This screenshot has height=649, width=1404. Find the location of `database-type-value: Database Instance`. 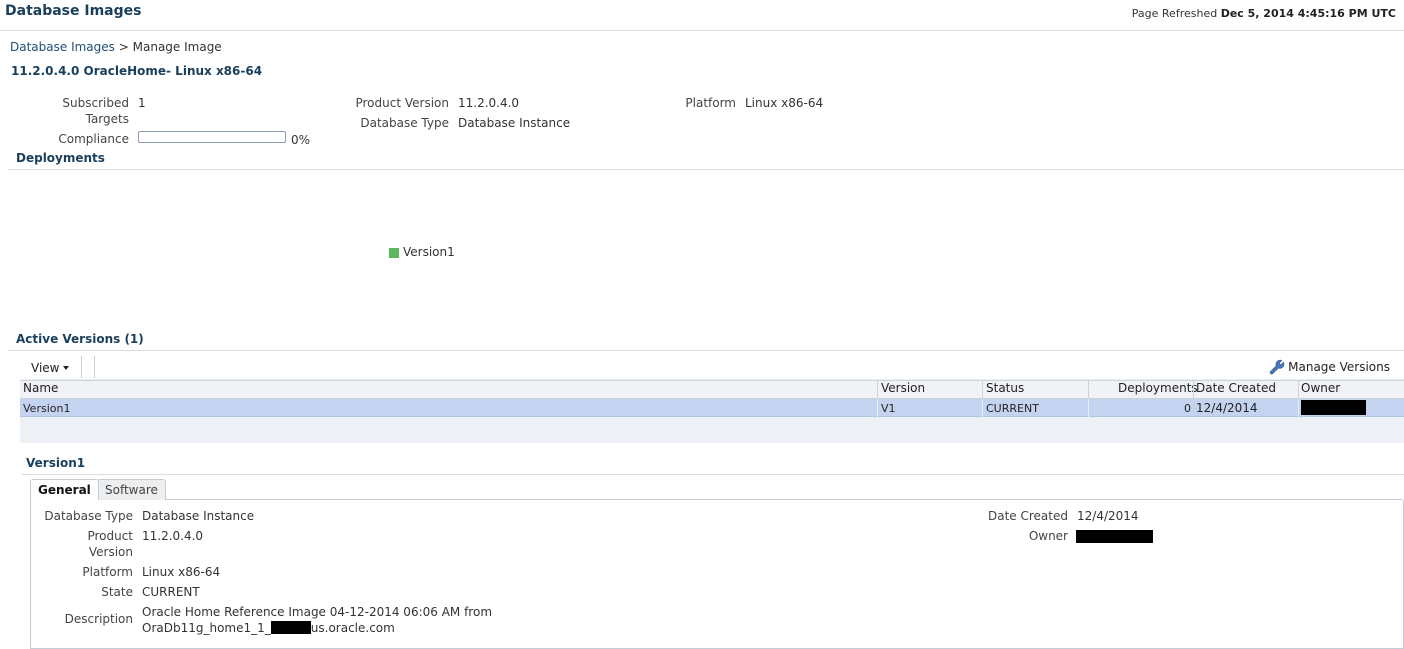

database-type-value: Database Instance is located at coordinates (514, 123).